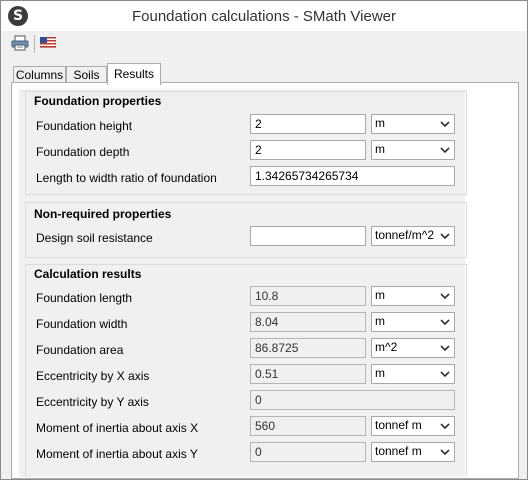 The height and width of the screenshot is (480, 528). Describe the element at coordinates (82, 324) in the screenshot. I see `label-foundation-width: Foundation width` at that location.